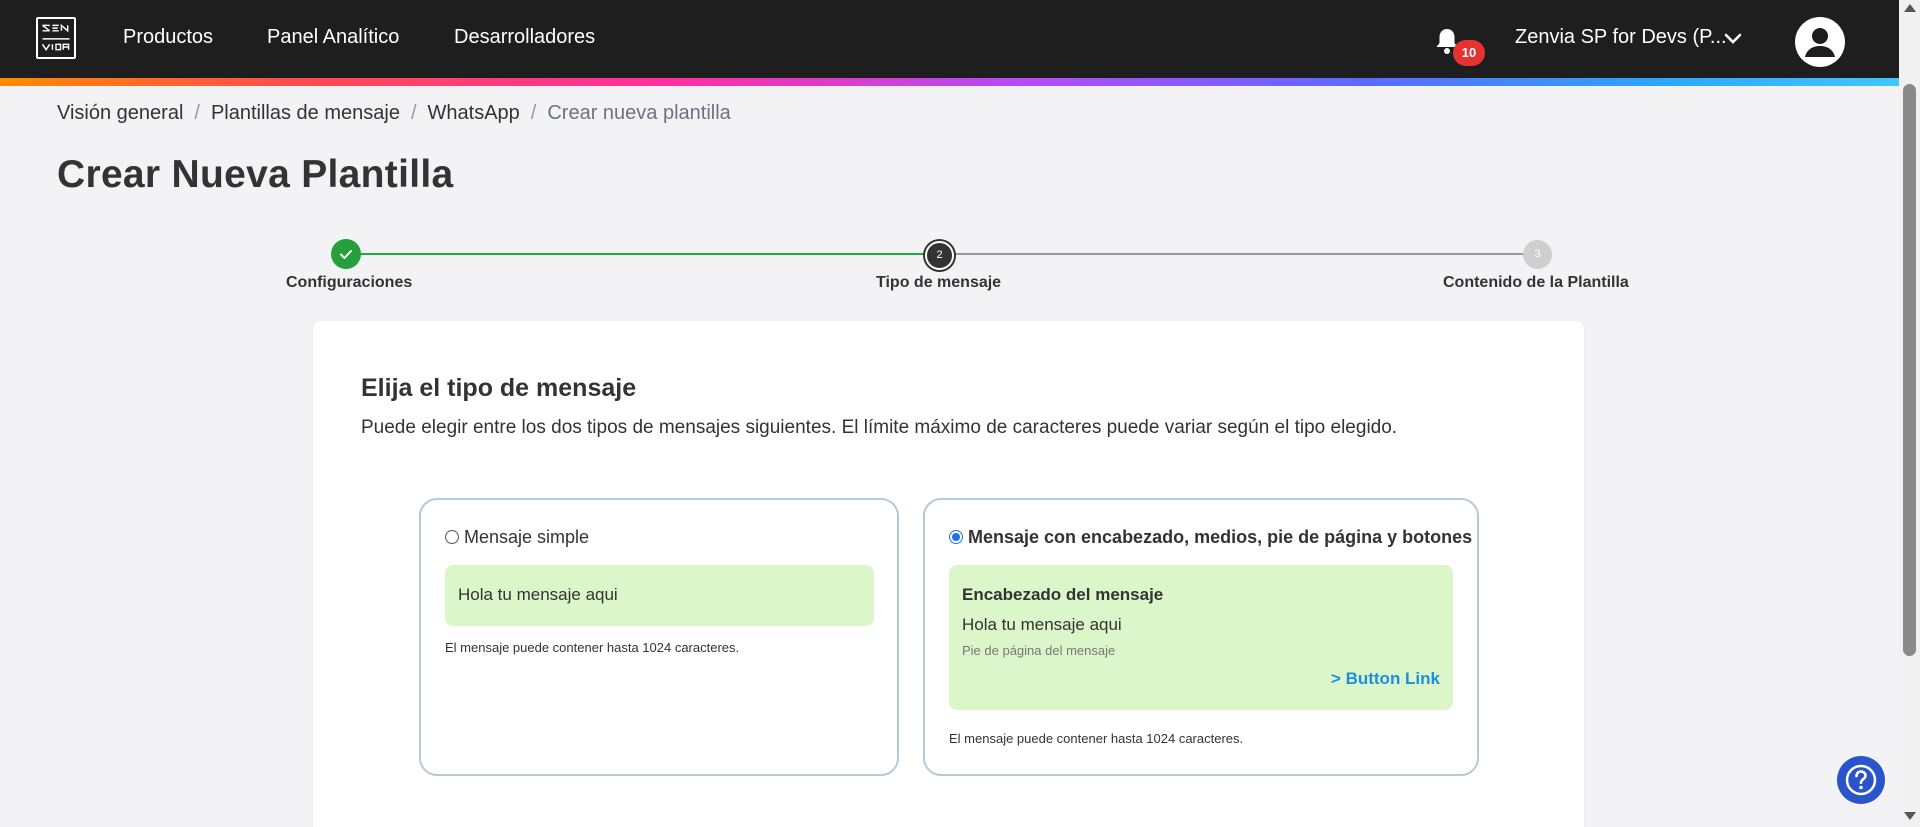  What do you see at coordinates (939, 282) in the screenshot?
I see `step-2-label: Tipo de mensaje` at bounding box center [939, 282].